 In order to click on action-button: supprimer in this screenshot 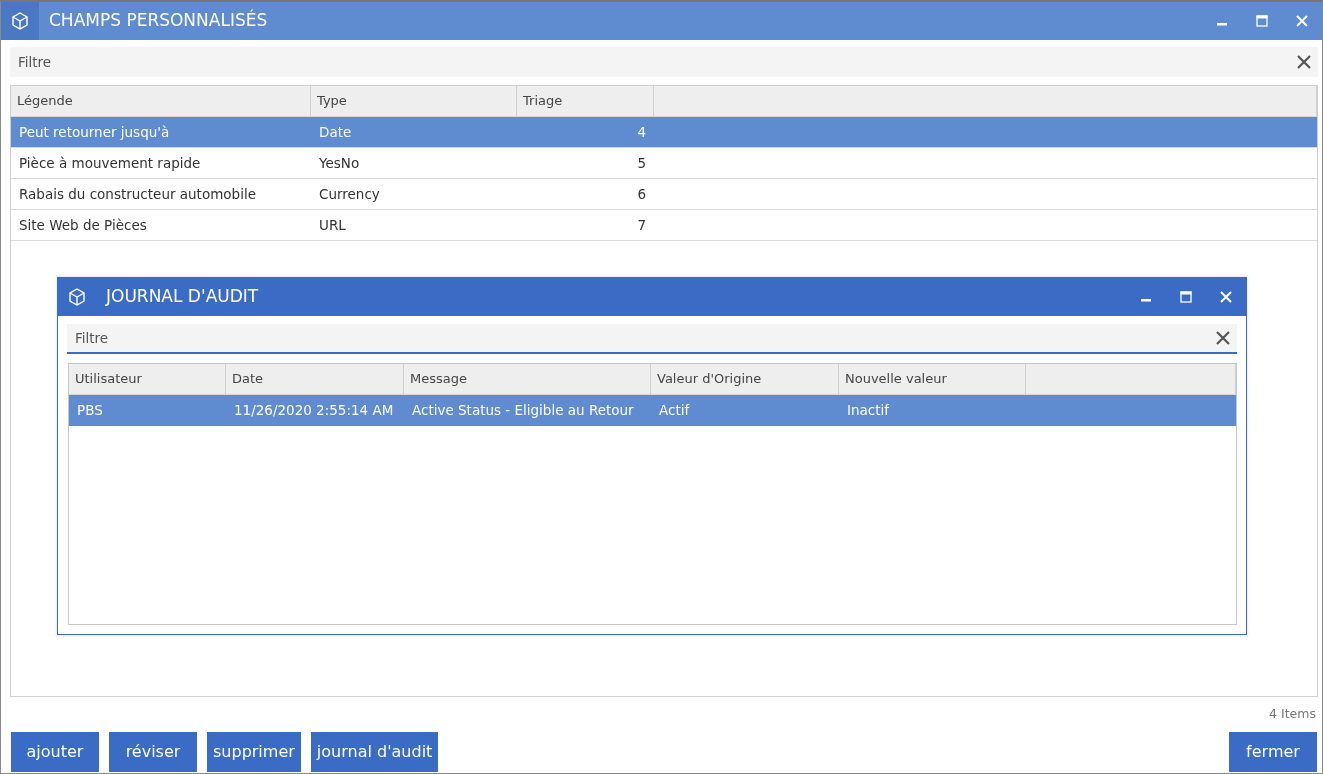, I will do `click(254, 751)`.